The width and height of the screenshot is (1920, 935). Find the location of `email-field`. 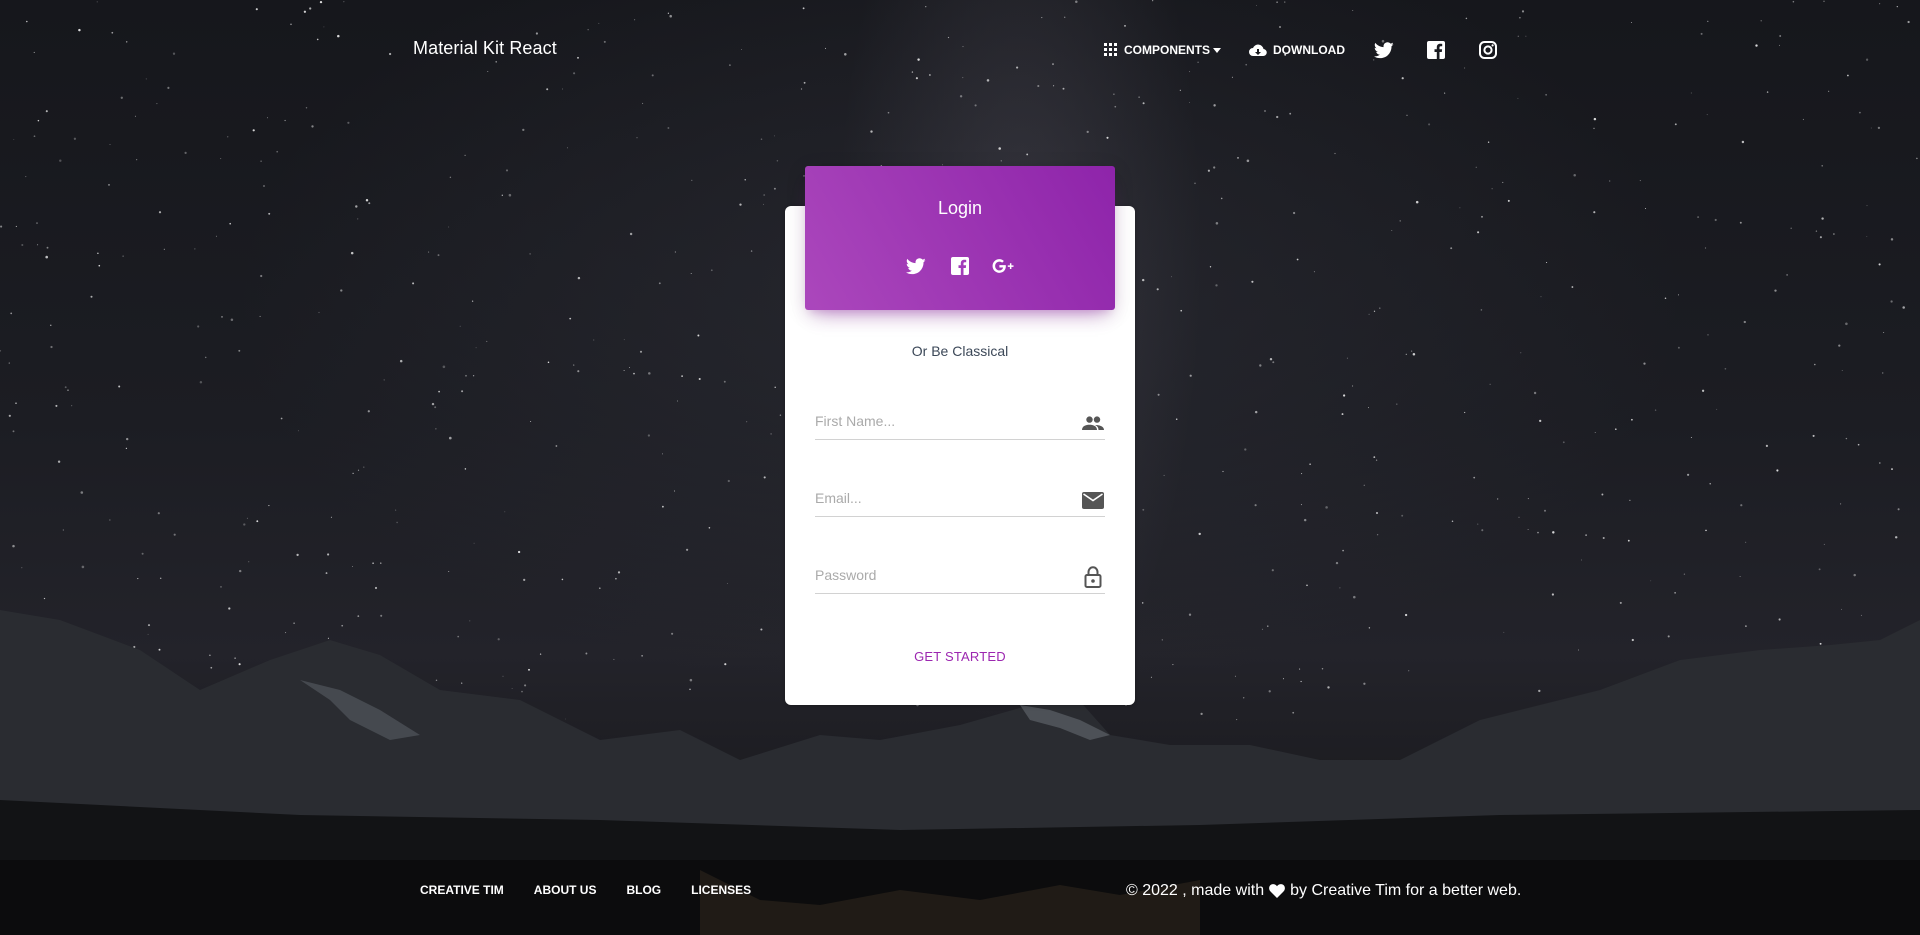

email-field is located at coordinates (960, 500).